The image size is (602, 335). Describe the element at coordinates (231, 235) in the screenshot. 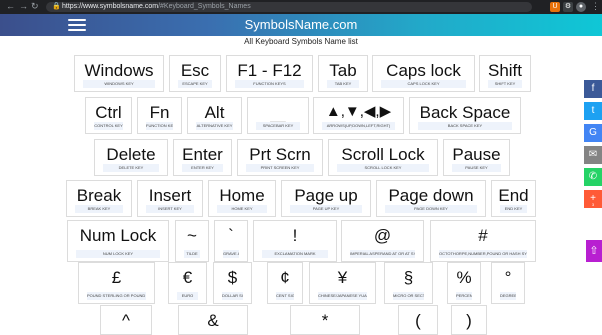

I see `symbol-glyph: `` at that location.